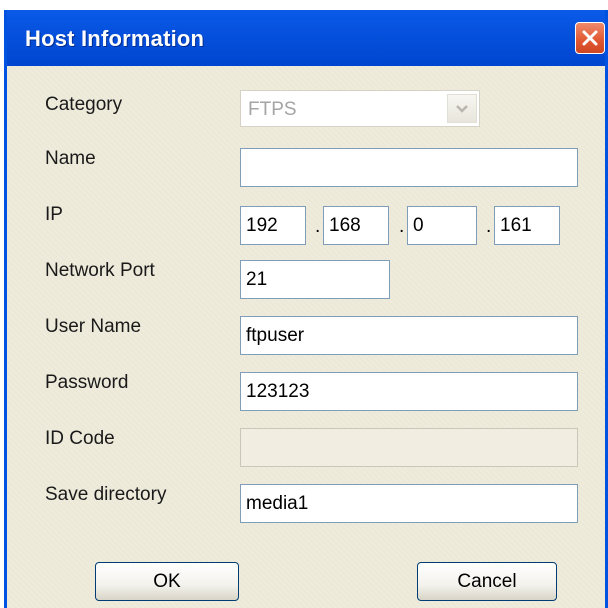 This screenshot has width=608, height=608. I want to click on save-directory-label: Save directory, so click(106, 494).